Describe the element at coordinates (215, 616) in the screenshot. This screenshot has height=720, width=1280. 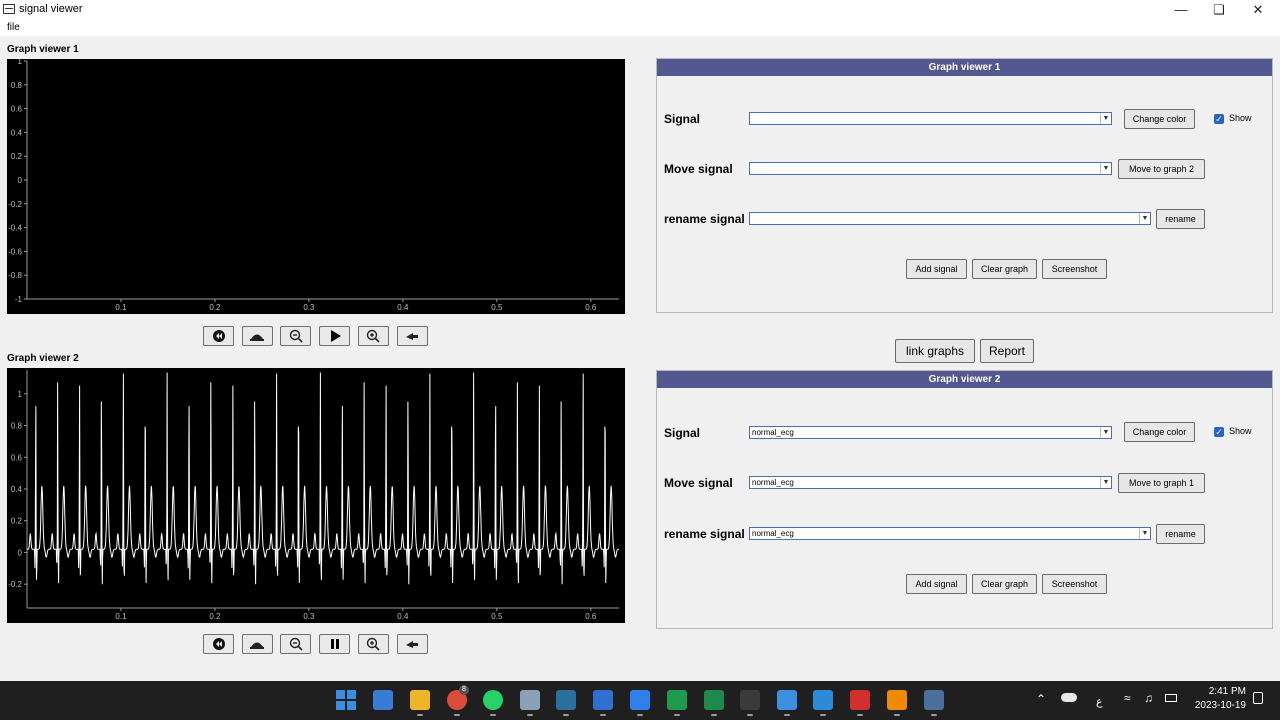
I see `x-tick-label: 0.2` at that location.